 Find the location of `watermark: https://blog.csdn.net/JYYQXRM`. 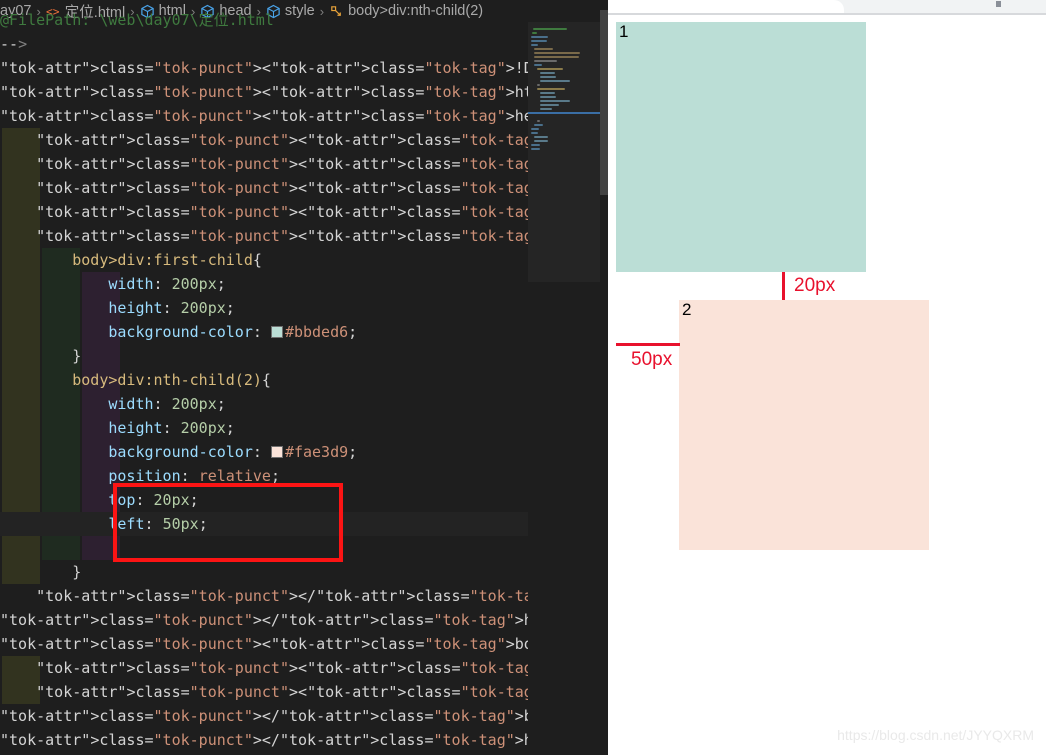

watermark: https://blog.csdn.net/JYYQXRM is located at coordinates (935, 735).